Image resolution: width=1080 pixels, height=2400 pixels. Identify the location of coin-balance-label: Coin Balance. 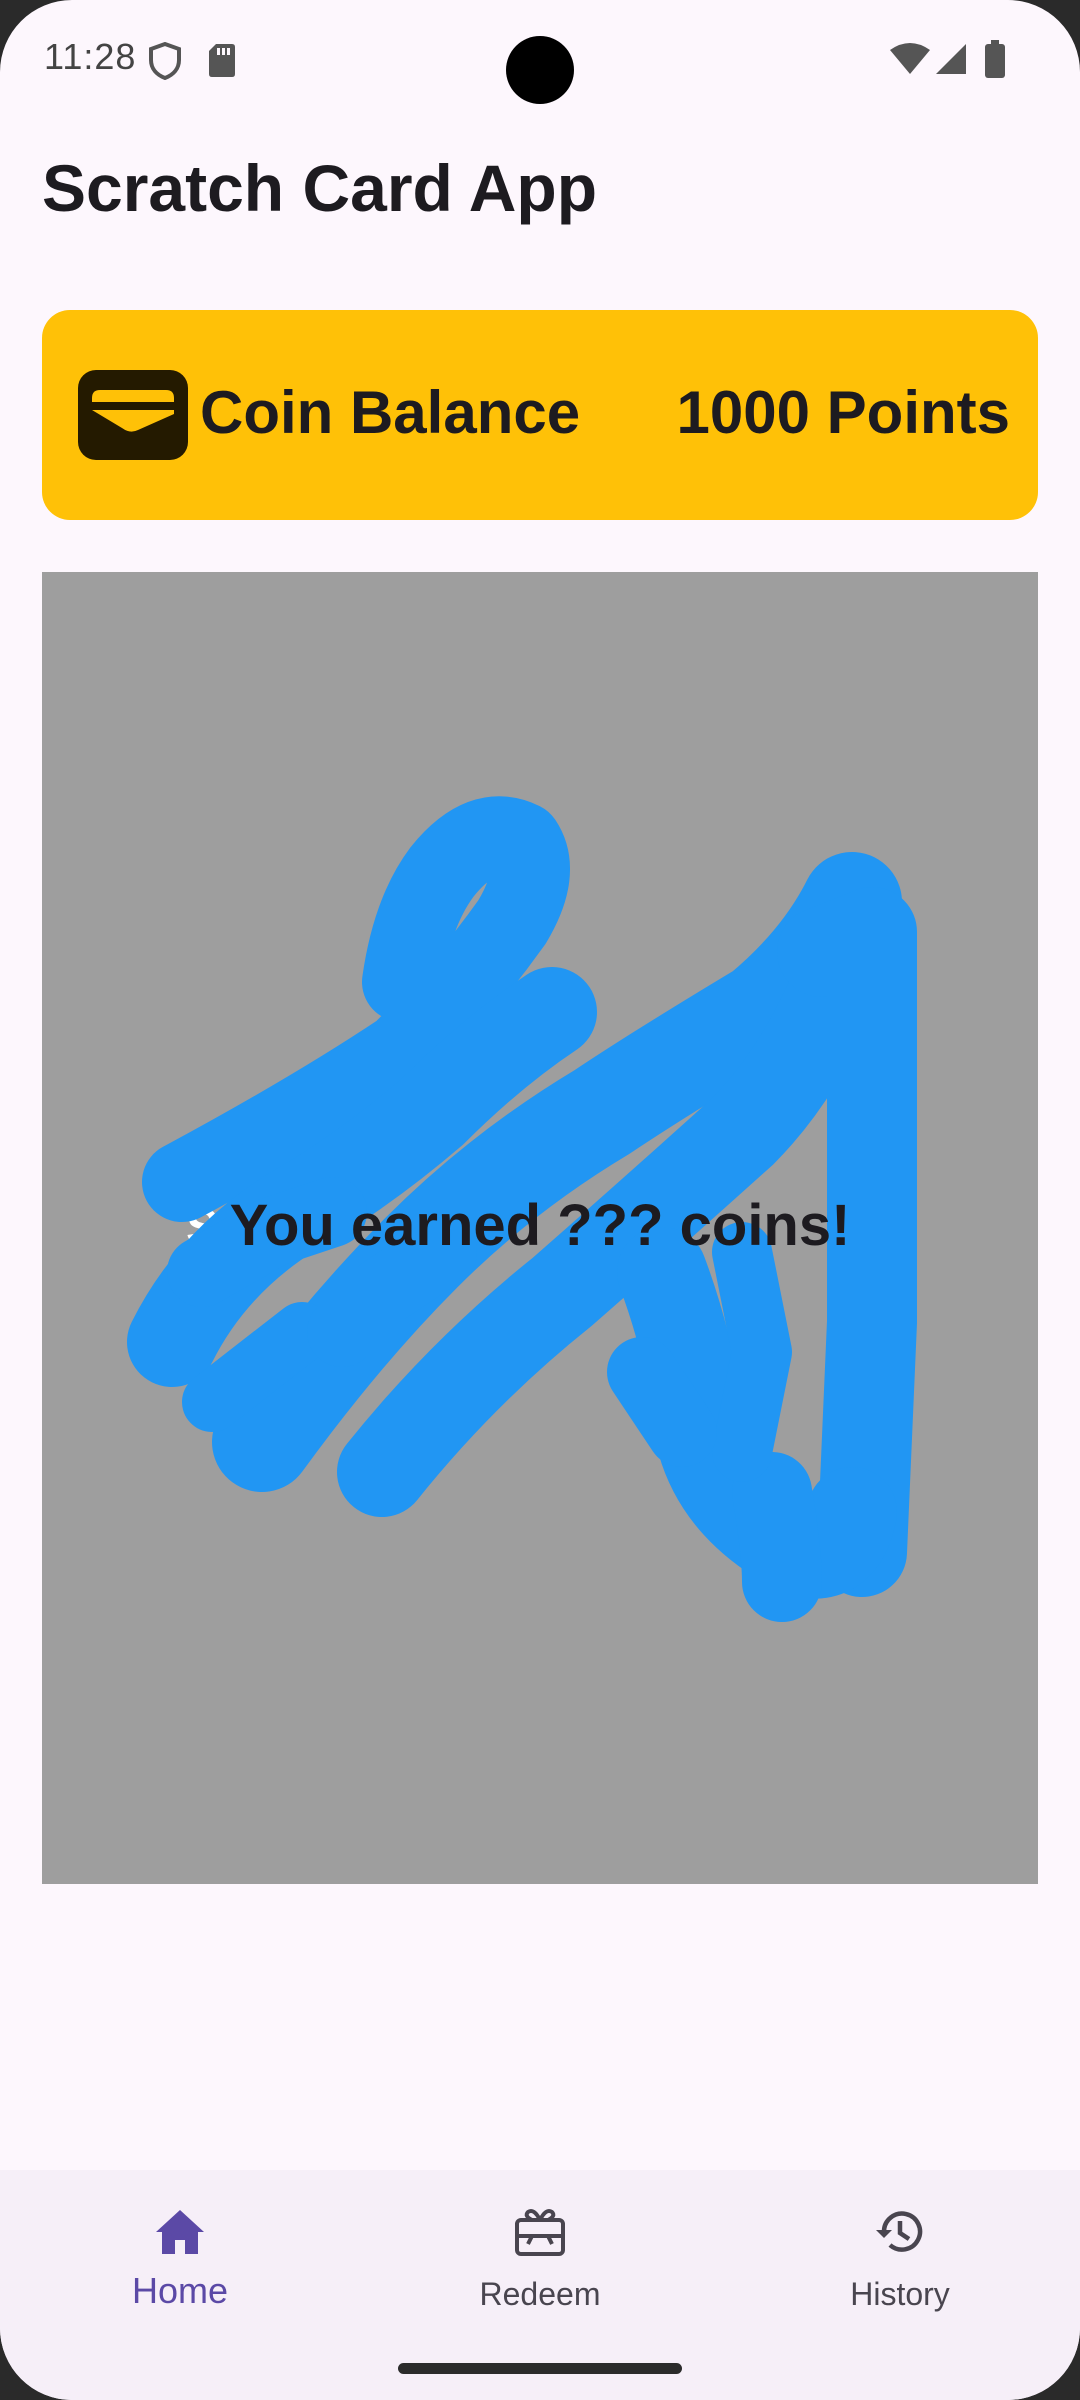
(390, 412).